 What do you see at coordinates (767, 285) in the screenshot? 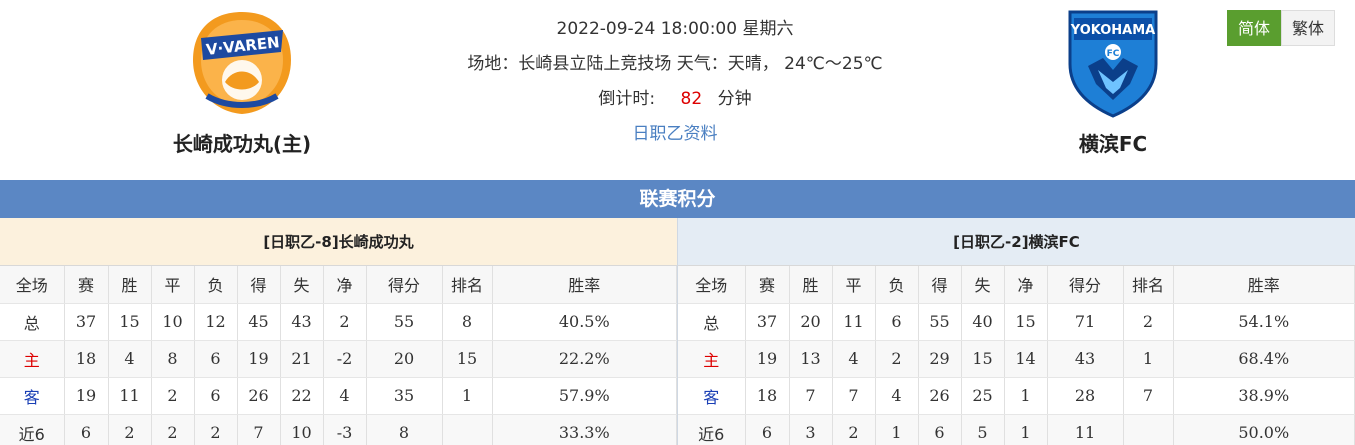
I see `column-header: 赛` at bounding box center [767, 285].